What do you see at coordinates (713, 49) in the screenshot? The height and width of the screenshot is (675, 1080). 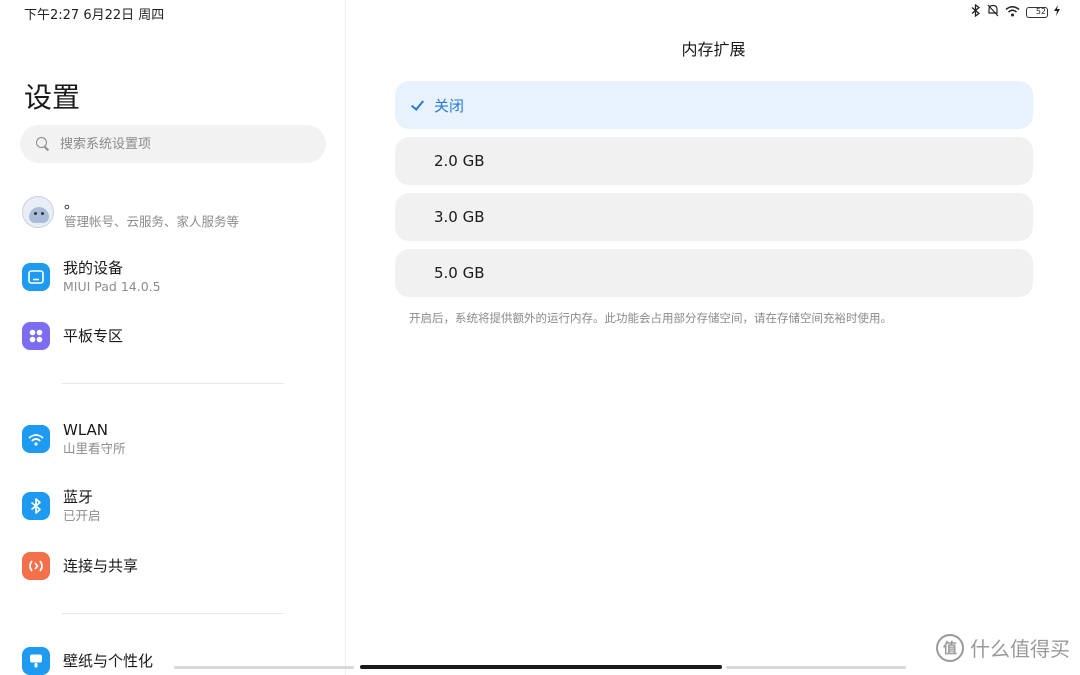 I see `page-title: 内存扩展` at bounding box center [713, 49].